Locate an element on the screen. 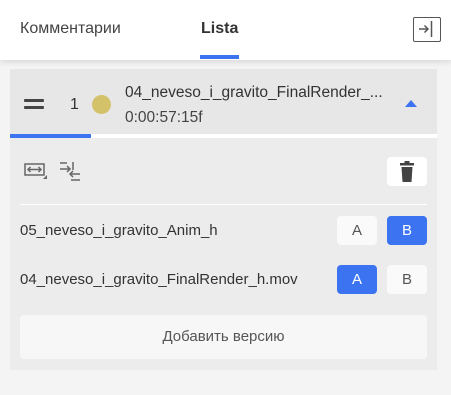 The width and height of the screenshot is (451, 395). collapse-panel-icon is located at coordinates (426, 29).